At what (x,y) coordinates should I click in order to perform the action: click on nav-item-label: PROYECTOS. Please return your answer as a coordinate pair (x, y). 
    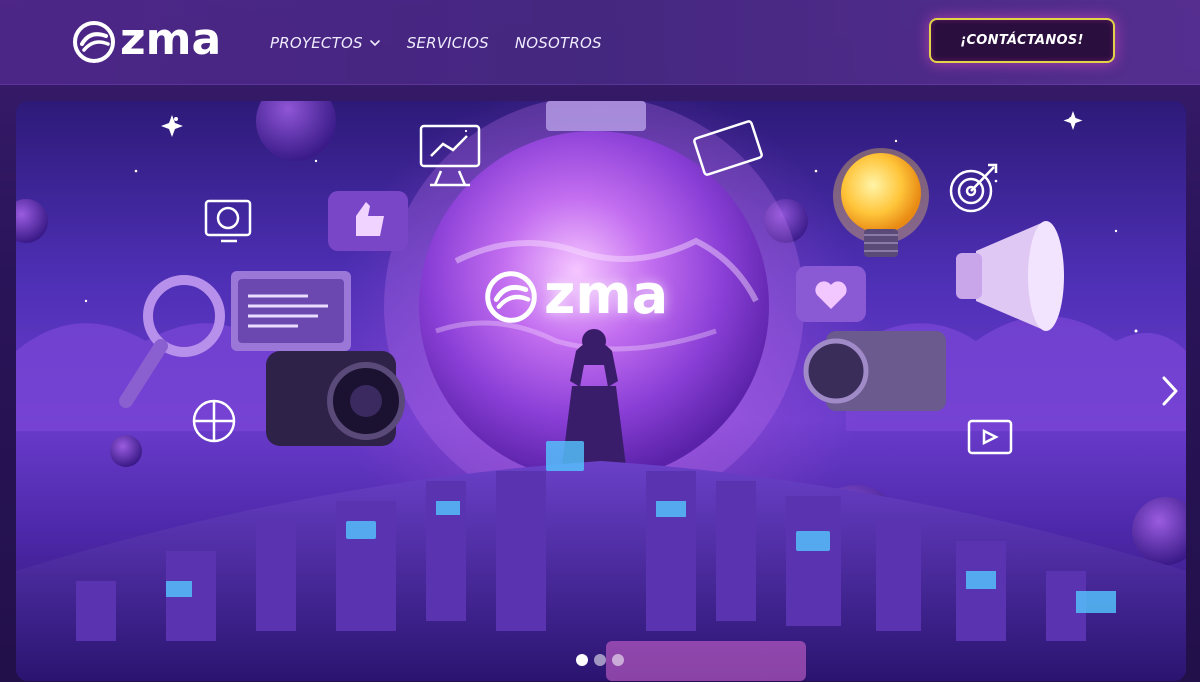
    Looking at the image, I should click on (316, 43).